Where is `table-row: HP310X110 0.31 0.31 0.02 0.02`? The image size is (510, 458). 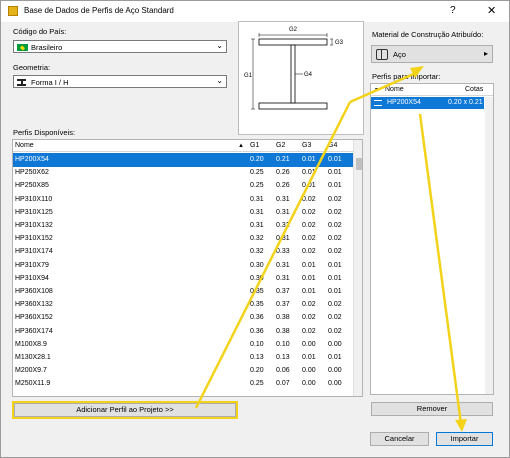 table-row: HP310X110 0.31 0.31 0.02 0.02 is located at coordinates (183, 200).